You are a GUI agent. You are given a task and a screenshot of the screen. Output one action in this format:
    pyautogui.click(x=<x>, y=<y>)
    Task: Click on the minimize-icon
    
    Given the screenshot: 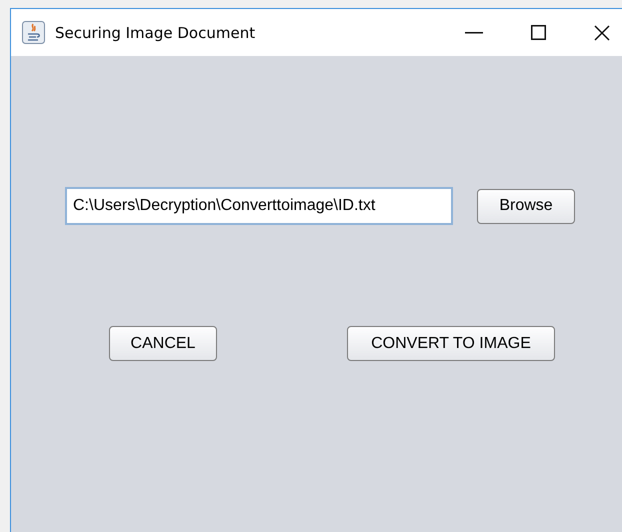 What is the action you would take?
    pyautogui.click(x=474, y=33)
    